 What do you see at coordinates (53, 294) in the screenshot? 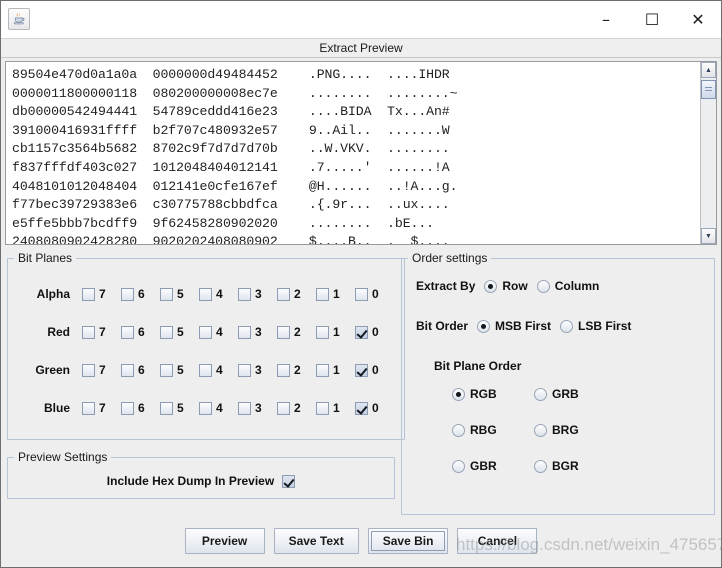
I see `bit-plane-channel-label: Alpha` at bounding box center [53, 294].